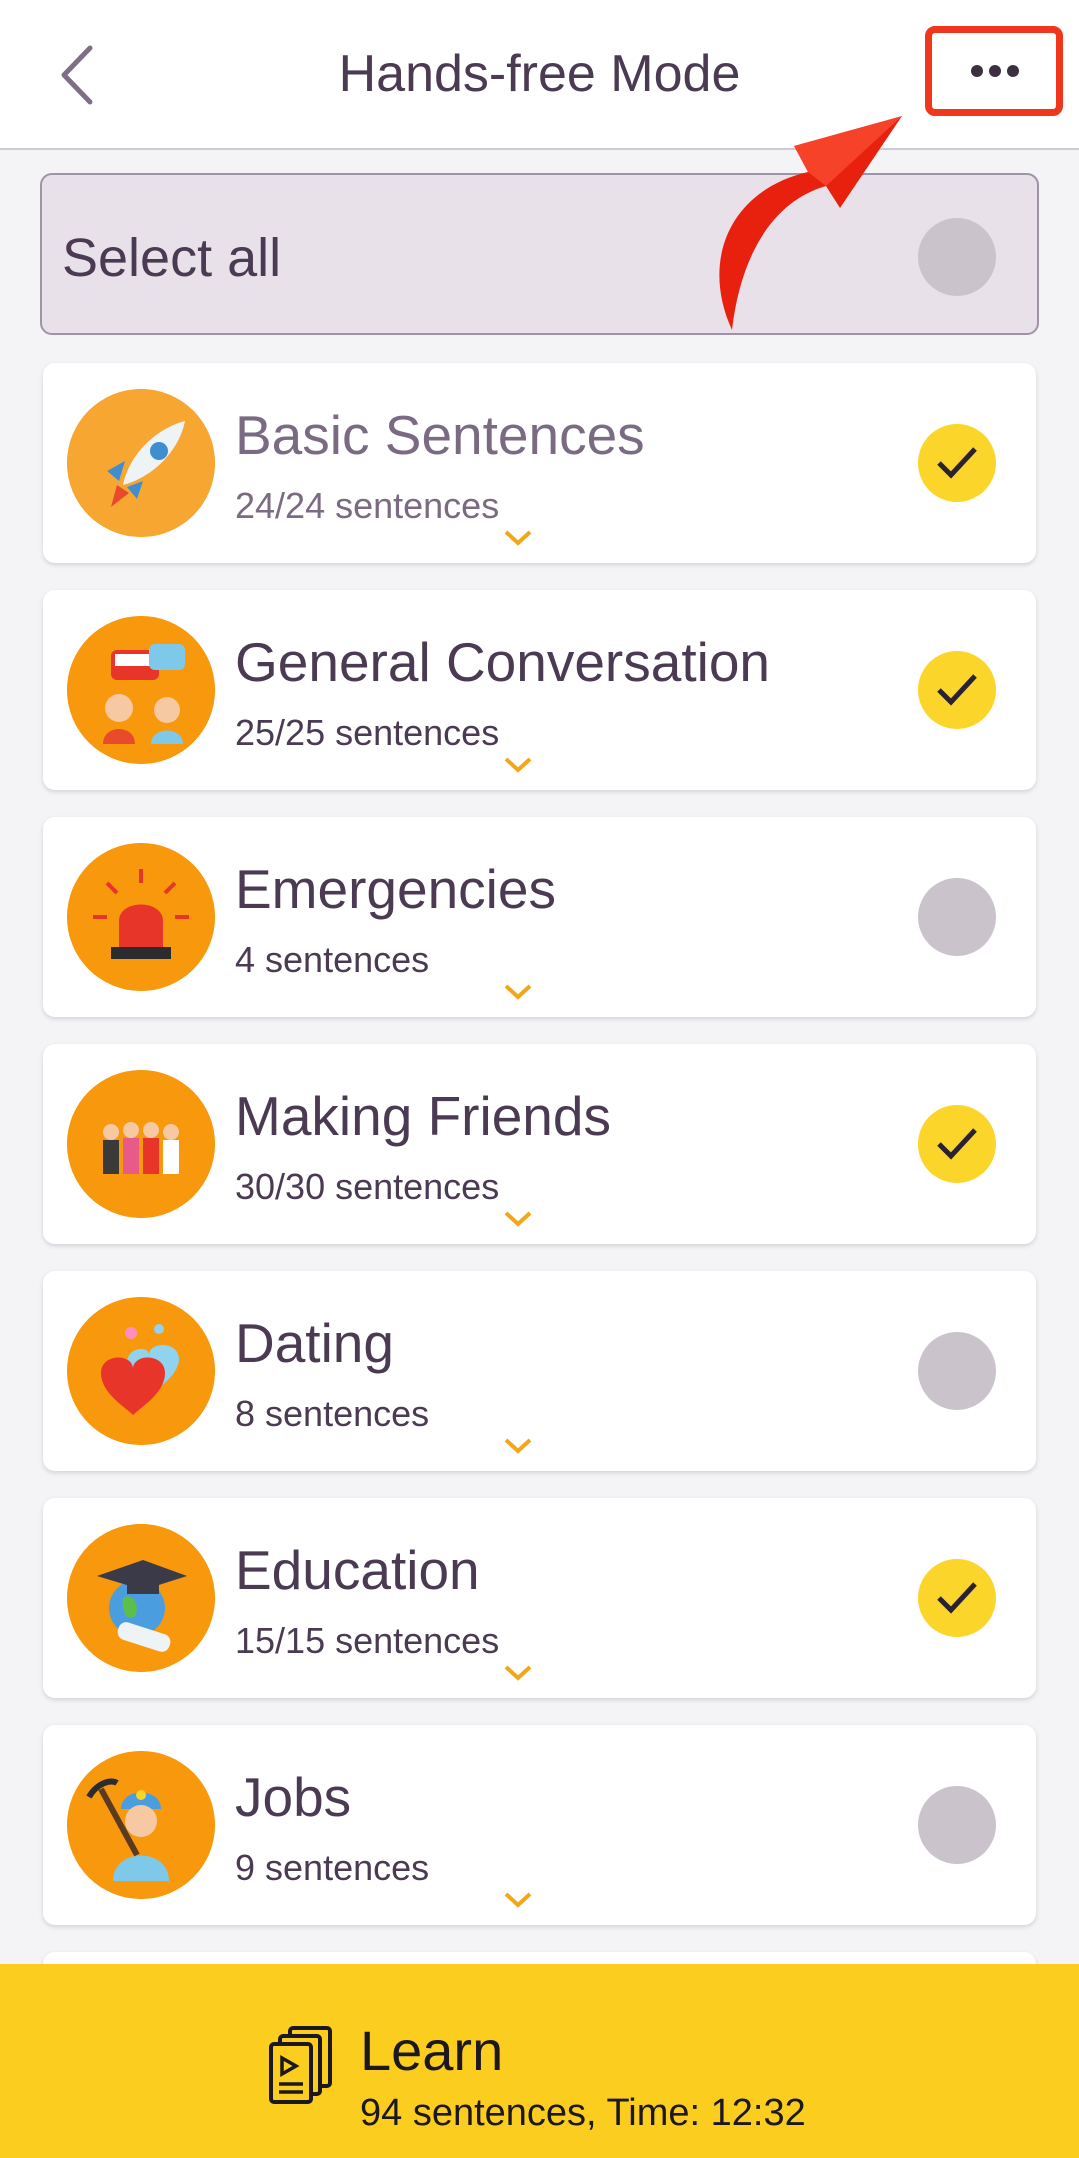 Image resolution: width=1079 pixels, height=2158 pixels. I want to click on category-count: 30/30 sentences, so click(367, 1186).